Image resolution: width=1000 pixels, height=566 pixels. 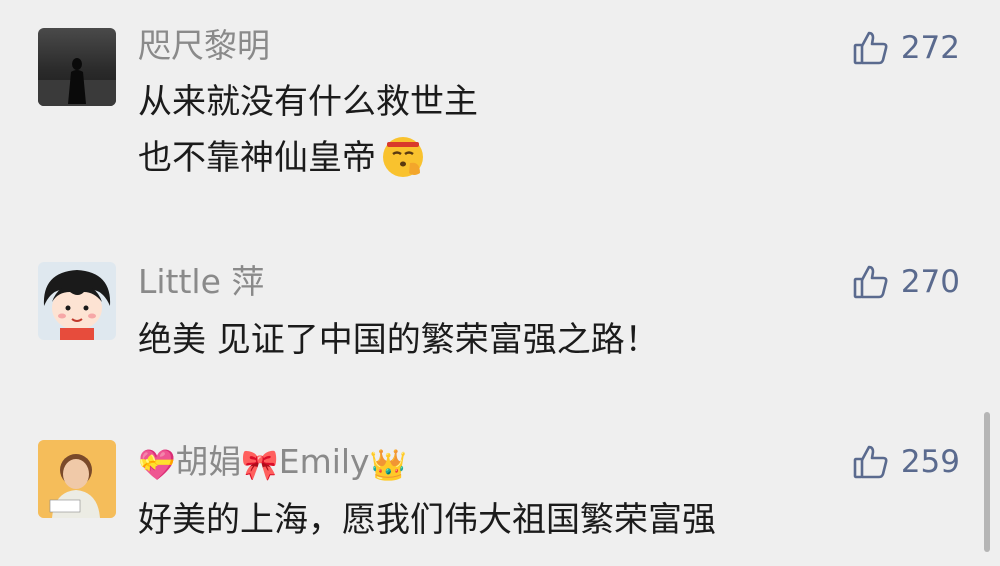 I want to click on crown-emoji: 👑, so click(x=388, y=465).